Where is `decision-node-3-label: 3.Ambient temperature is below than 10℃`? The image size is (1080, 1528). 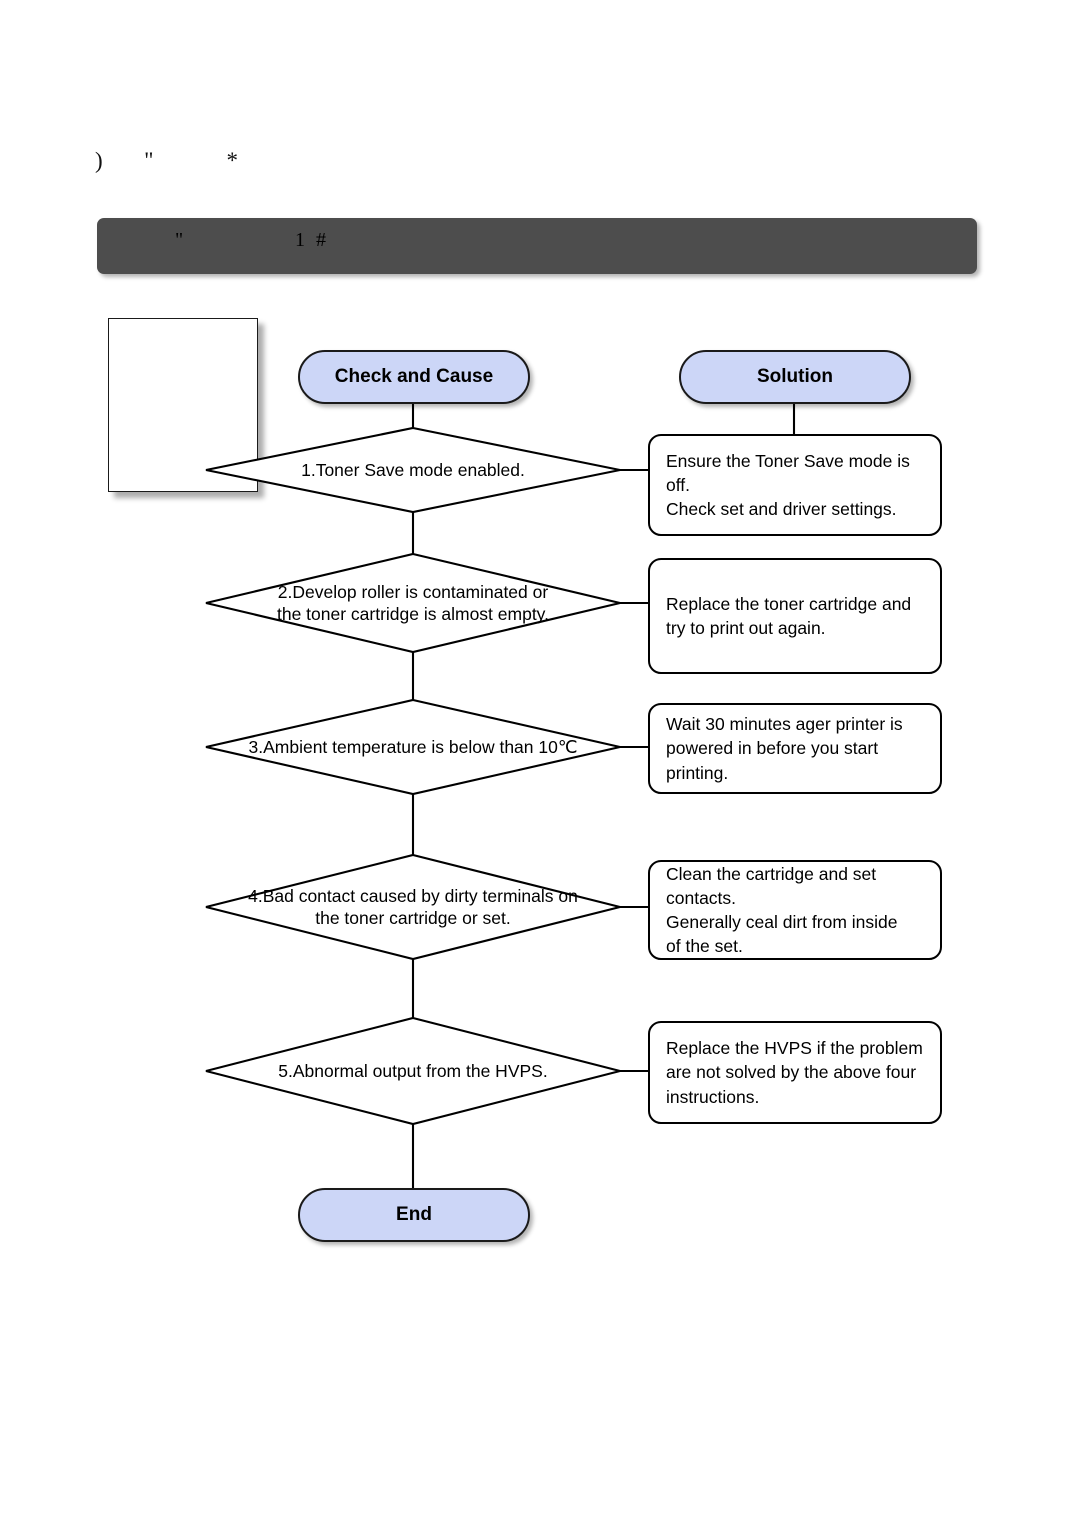
decision-node-3-label: 3.Ambient temperature is below than 10℃ is located at coordinates (413, 746).